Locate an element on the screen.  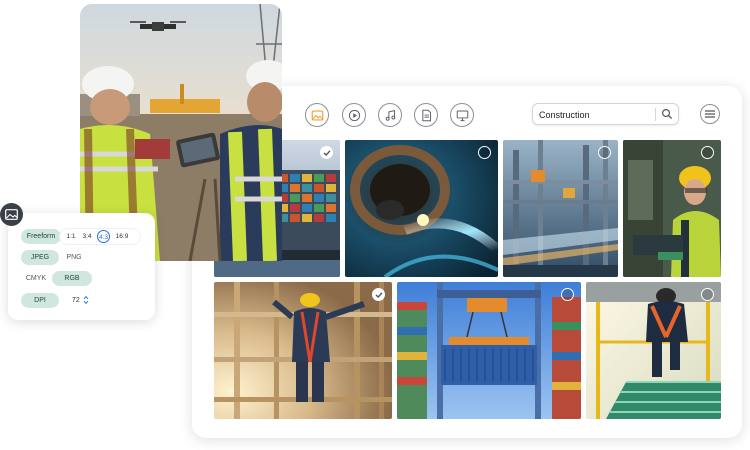
photo-container-crane is located at coordinates (489, 350).